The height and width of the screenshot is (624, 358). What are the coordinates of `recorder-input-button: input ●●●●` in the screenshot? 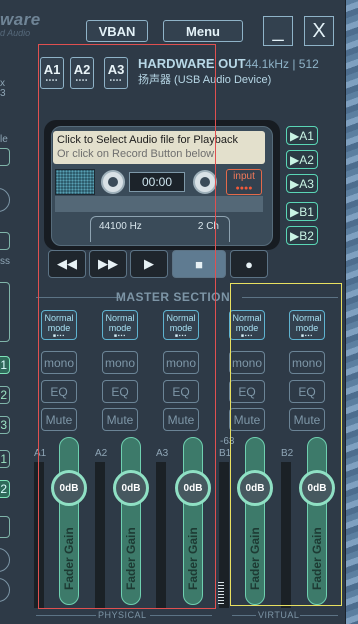 It's located at (244, 182).